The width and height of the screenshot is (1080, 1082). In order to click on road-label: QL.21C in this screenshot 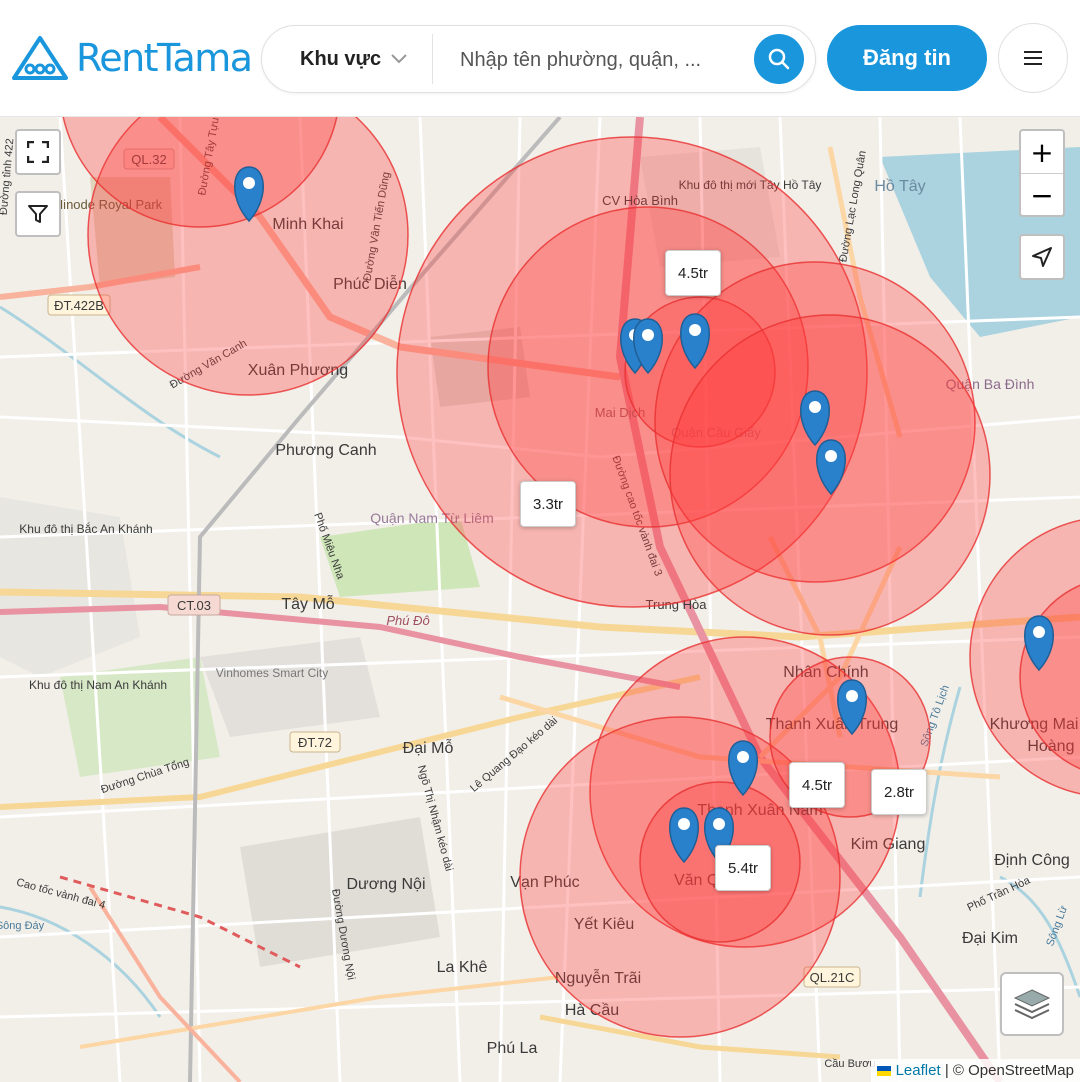, I will do `click(832, 977)`.